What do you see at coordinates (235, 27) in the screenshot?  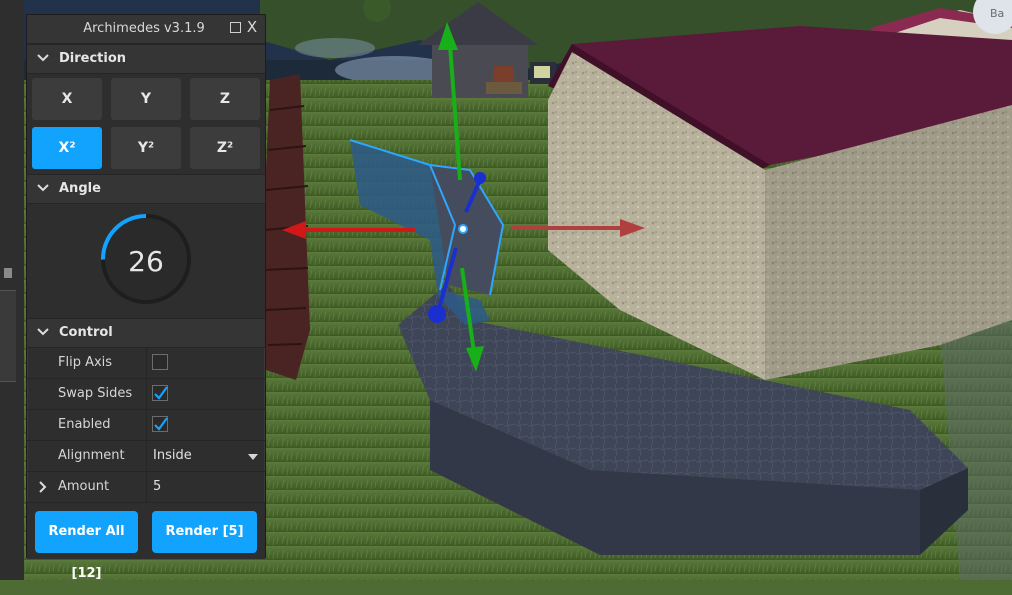 I see `maximize-icon` at bounding box center [235, 27].